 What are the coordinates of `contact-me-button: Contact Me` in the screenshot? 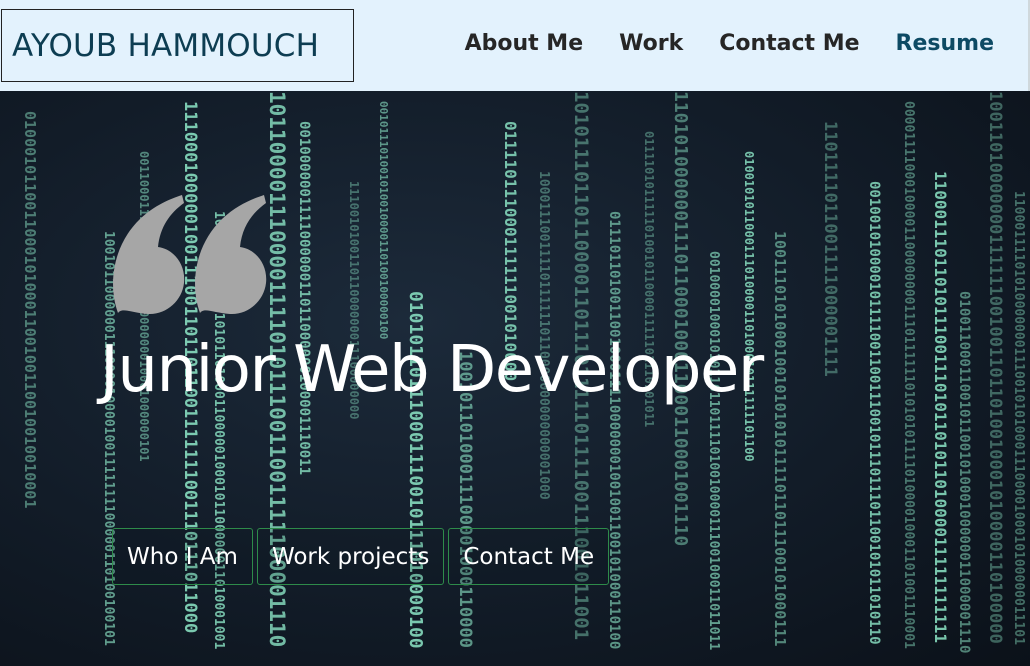 It's located at (529, 556).